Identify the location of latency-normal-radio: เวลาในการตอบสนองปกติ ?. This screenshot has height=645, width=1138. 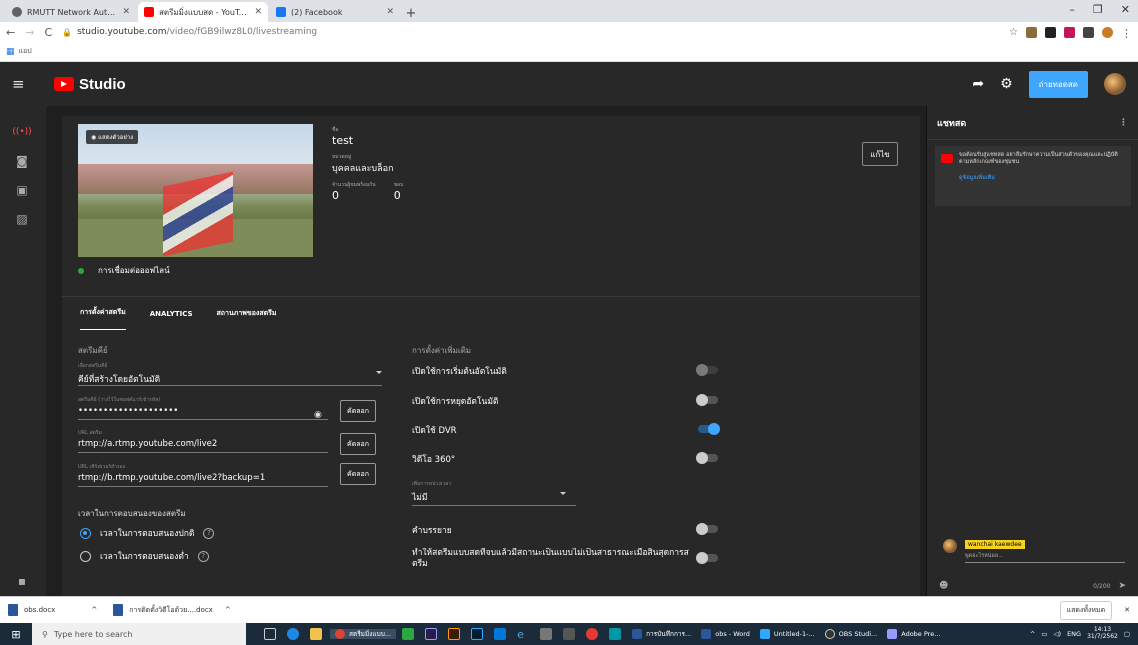
(147, 533).